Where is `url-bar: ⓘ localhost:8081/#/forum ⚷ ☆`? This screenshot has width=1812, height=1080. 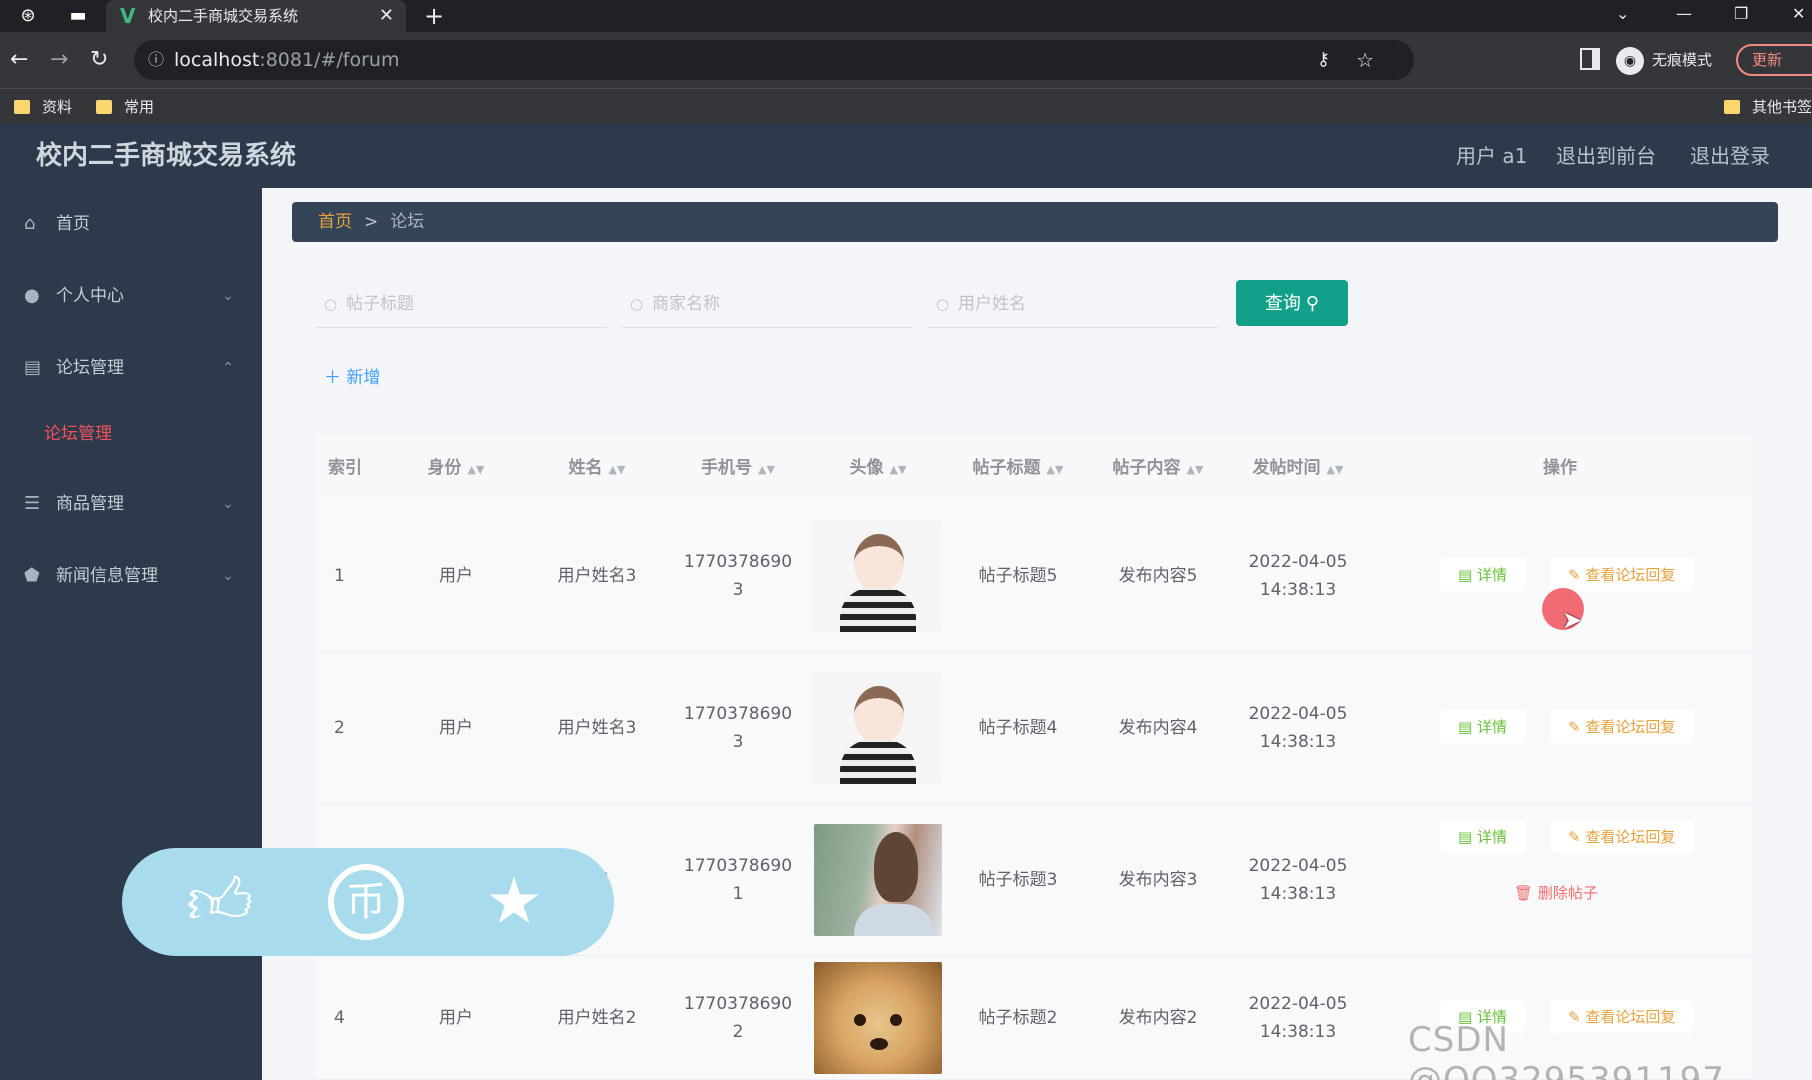
url-bar: ⓘ localhost:8081/#/forum ⚷ ☆ is located at coordinates (774, 60).